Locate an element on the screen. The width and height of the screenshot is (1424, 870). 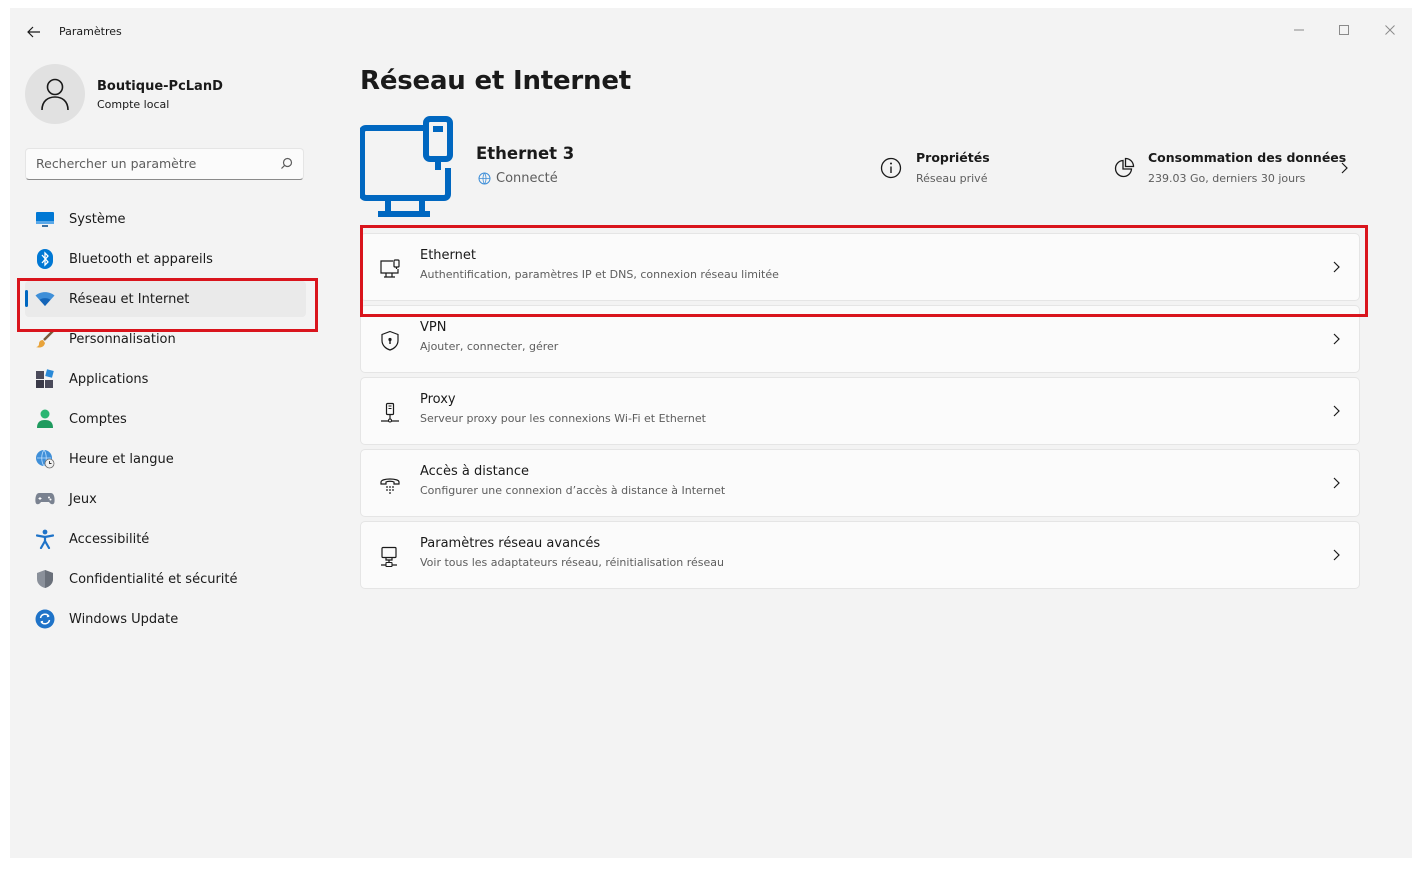
arrow-left-icon is located at coordinates (33, 32).